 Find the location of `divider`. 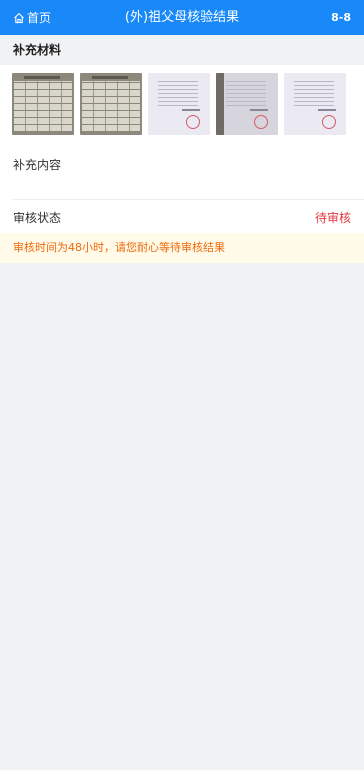

divider is located at coordinates (188, 199).